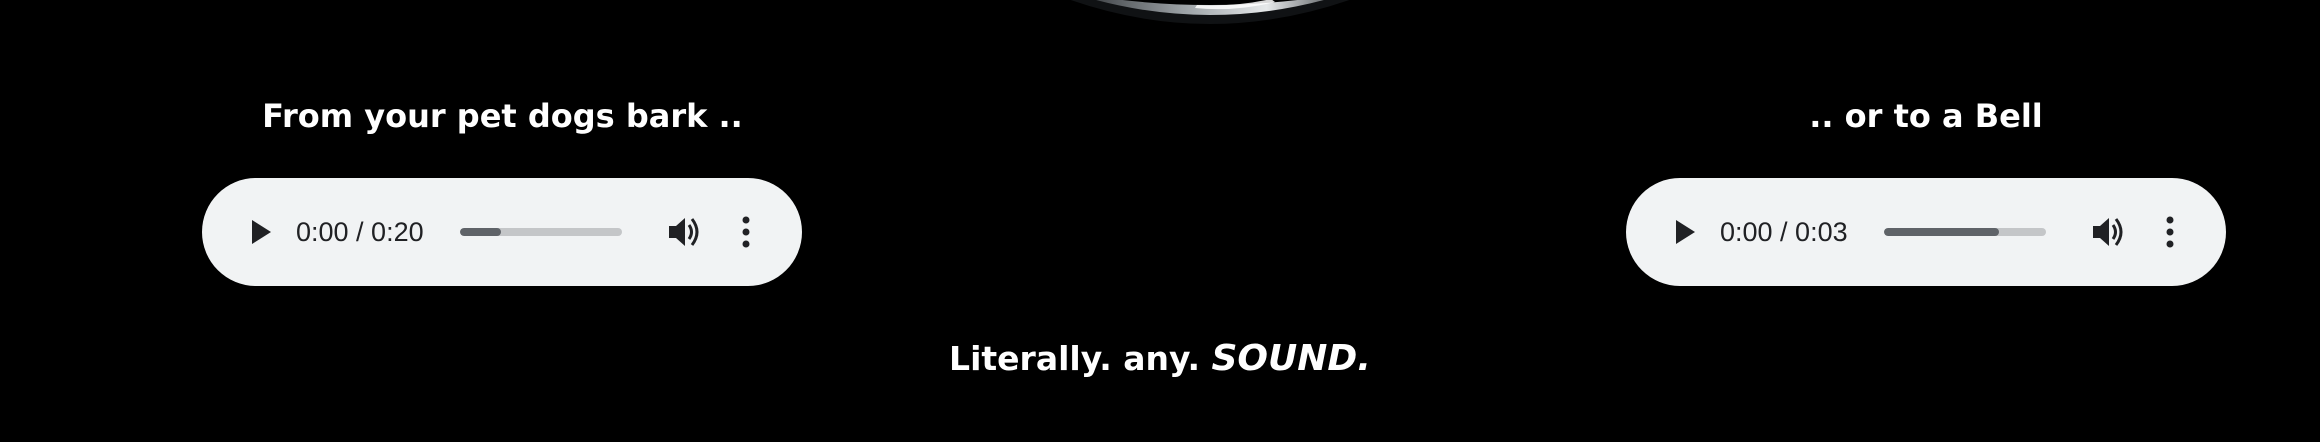 The width and height of the screenshot is (2320, 442). What do you see at coordinates (1926, 116) in the screenshot?
I see `caption-bell: .. or to a Bell` at bounding box center [1926, 116].